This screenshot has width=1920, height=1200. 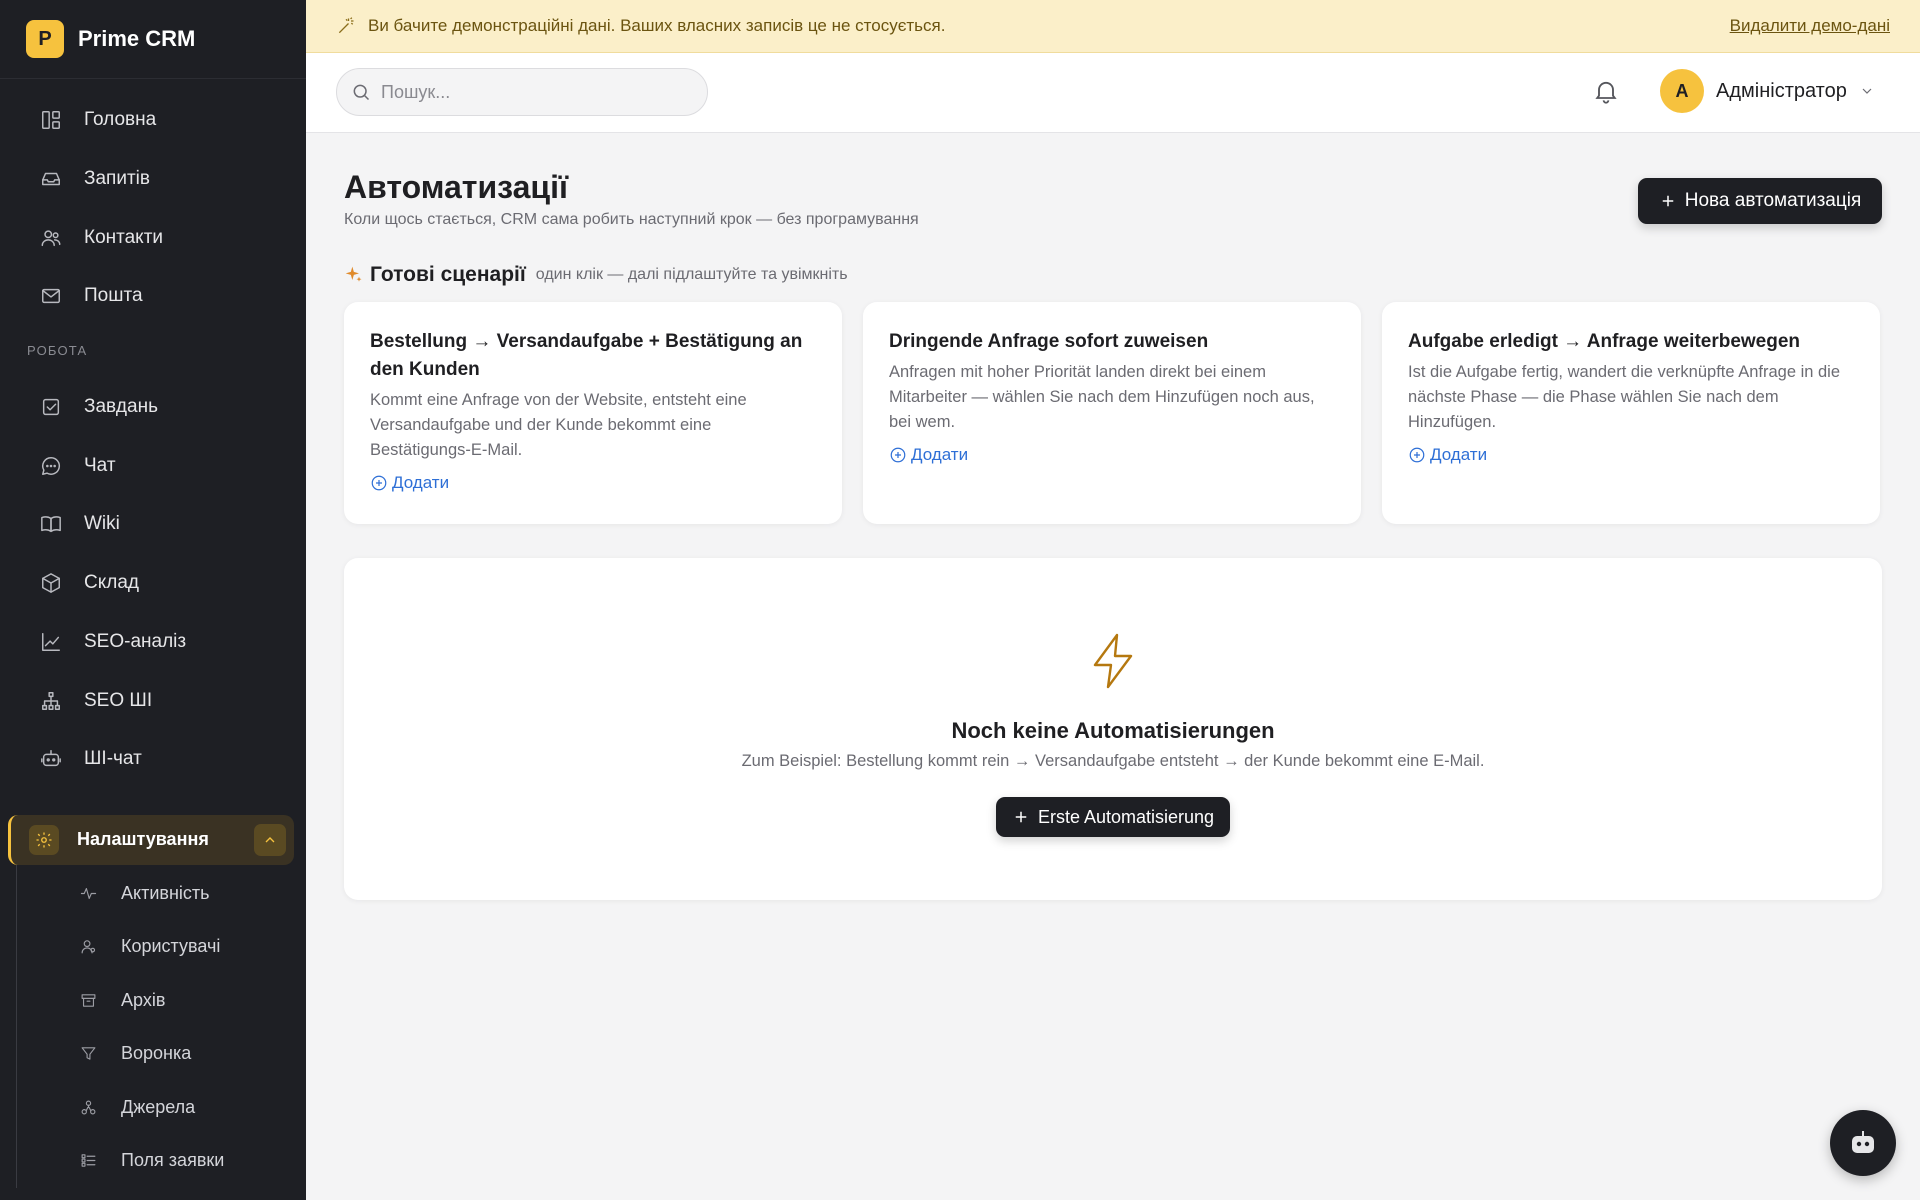 What do you see at coordinates (51, 524) in the screenshot?
I see `book-icon` at bounding box center [51, 524].